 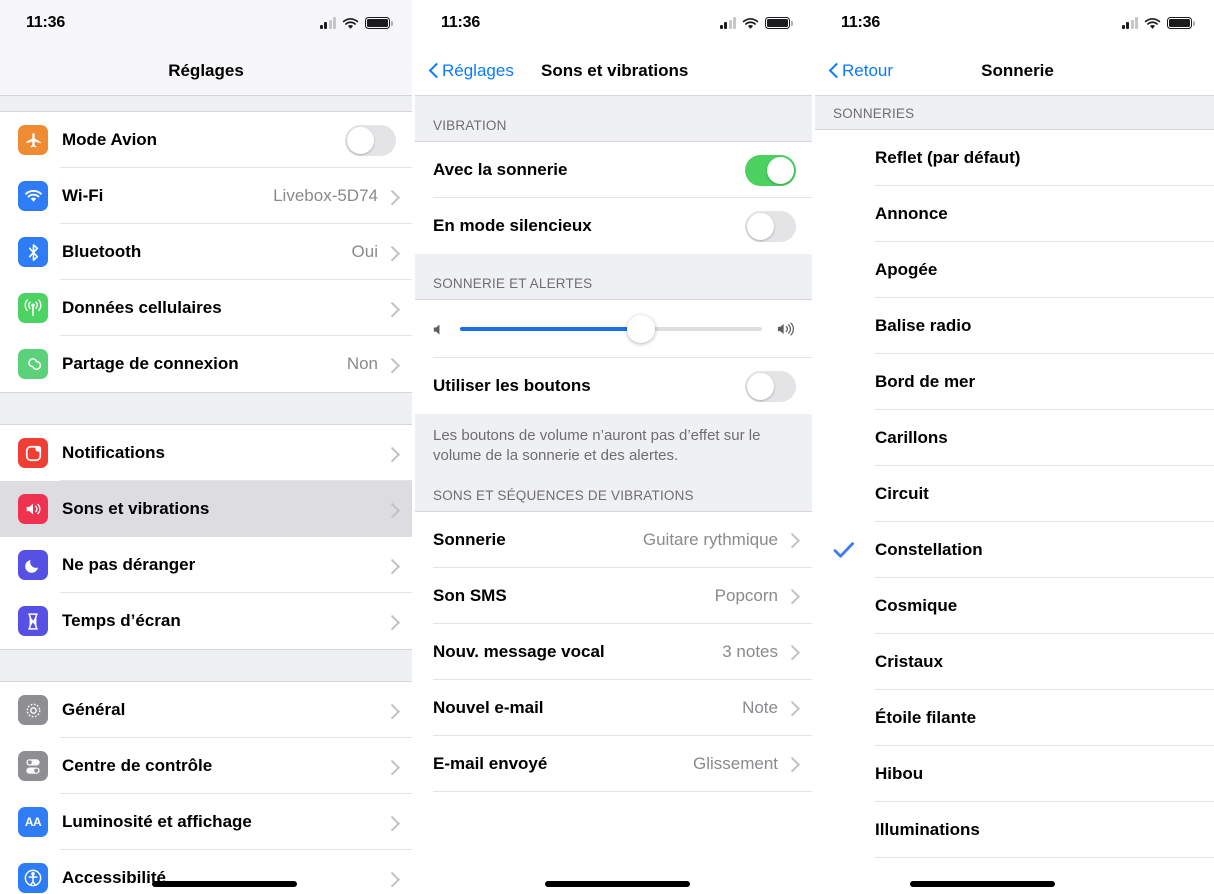 I want to click on sidebar-item-bluetooth: Bluetooth Oui, so click(x=206, y=252).